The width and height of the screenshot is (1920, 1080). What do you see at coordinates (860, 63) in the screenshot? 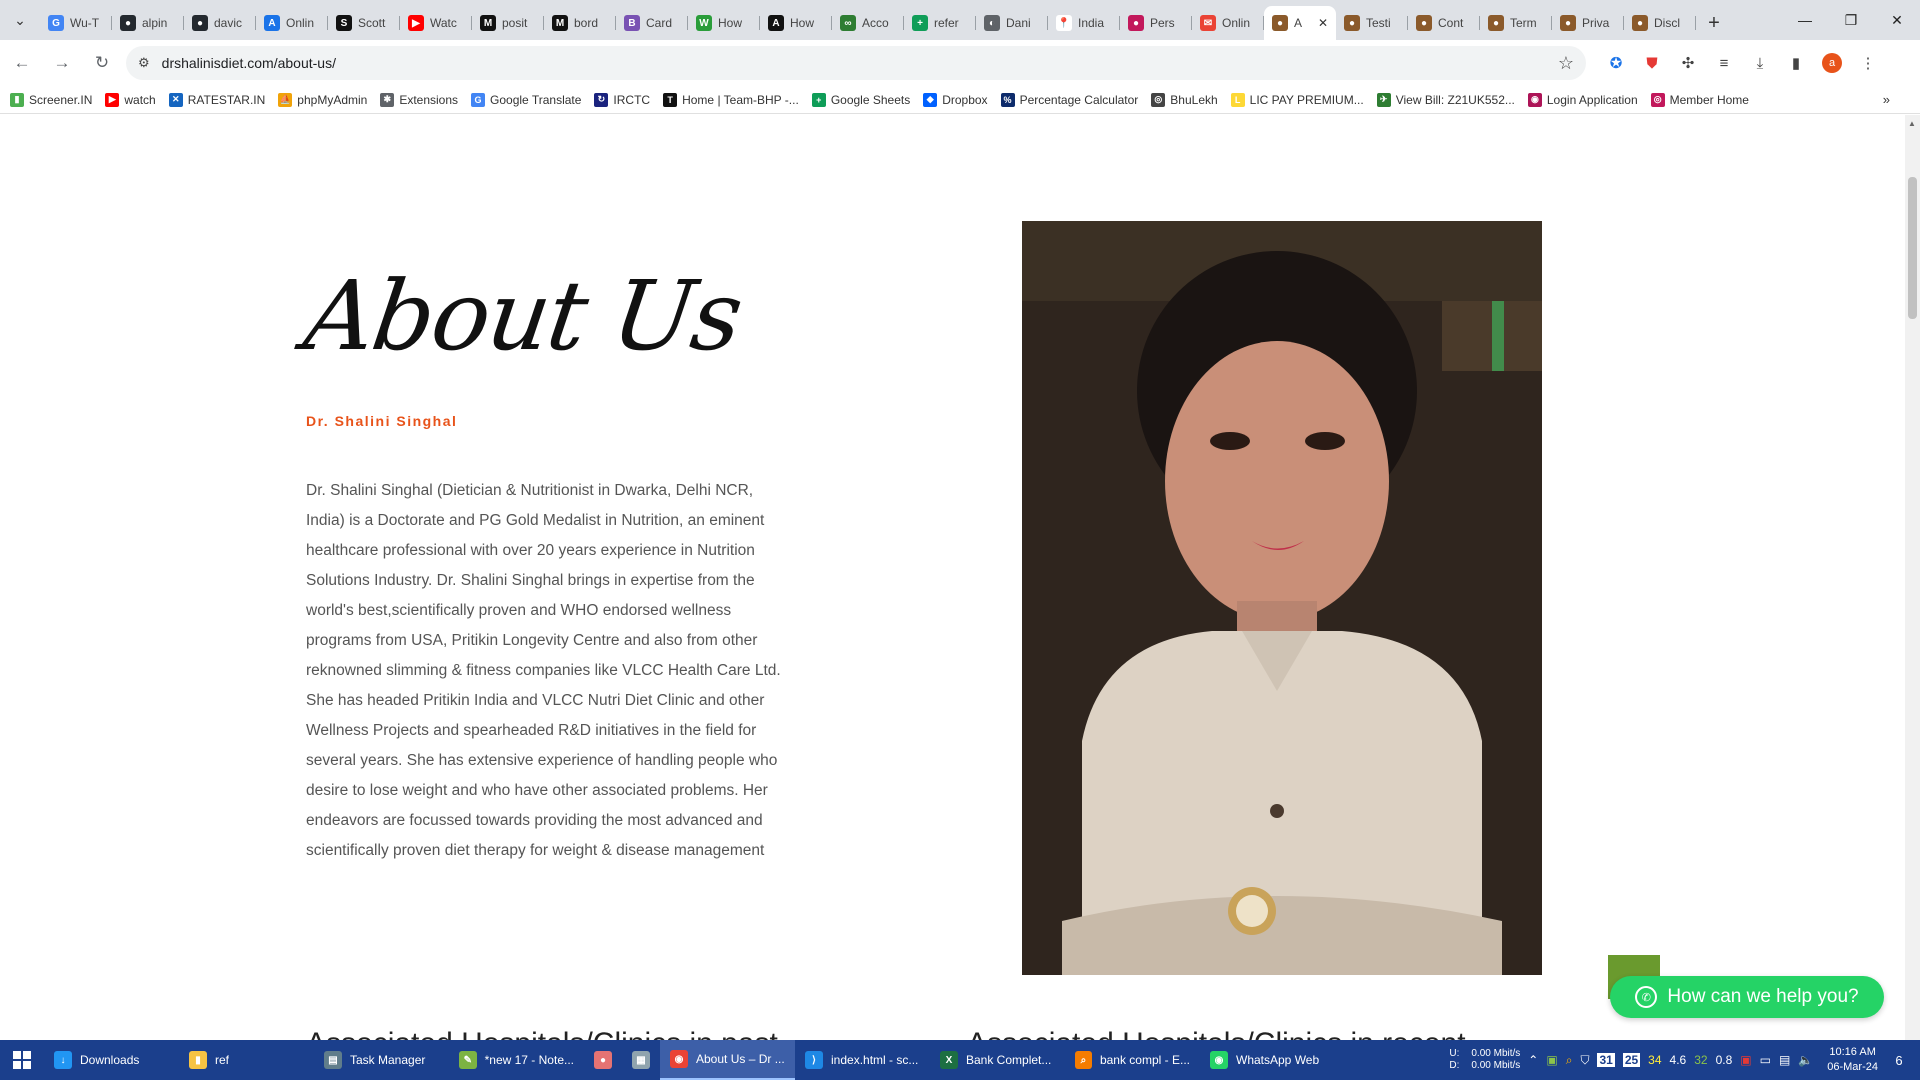
I see `url-text: drshalinisdiet.com/about-us/` at bounding box center [860, 63].